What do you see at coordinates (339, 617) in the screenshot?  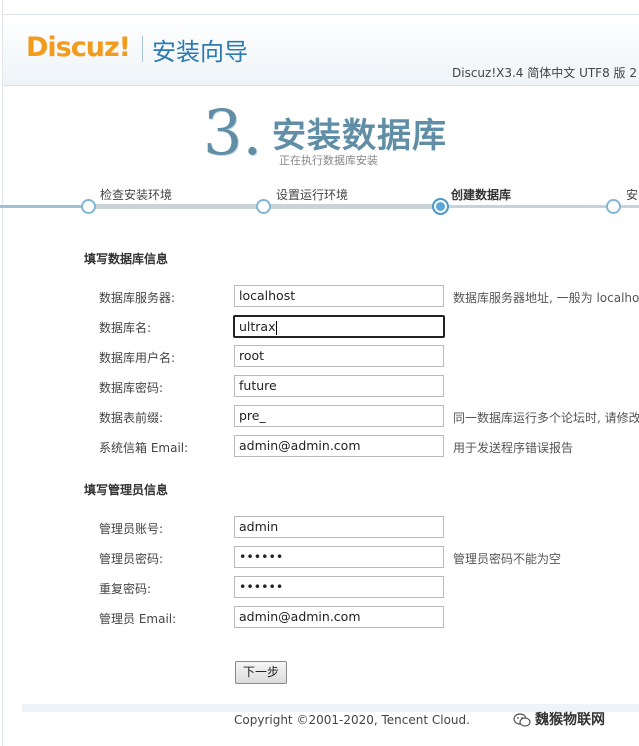 I see `admin-email-input: admin@admin.com` at bounding box center [339, 617].